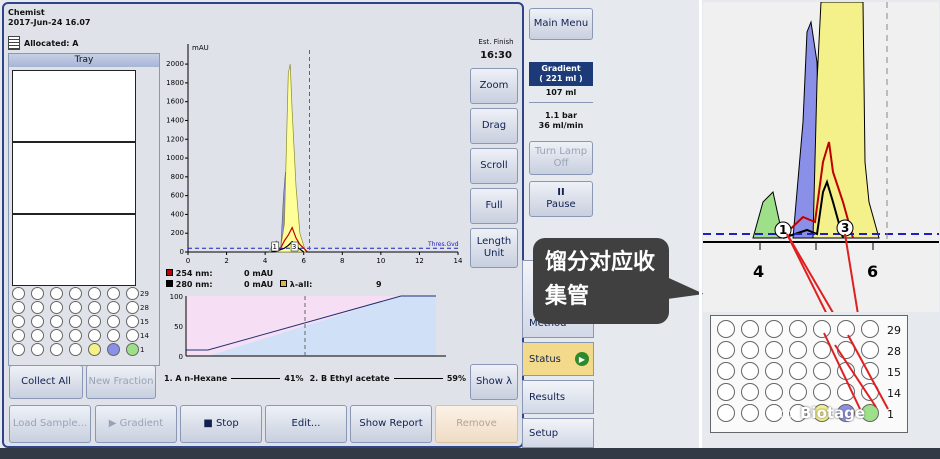  I want to click on rack-icon, so click(14, 43).